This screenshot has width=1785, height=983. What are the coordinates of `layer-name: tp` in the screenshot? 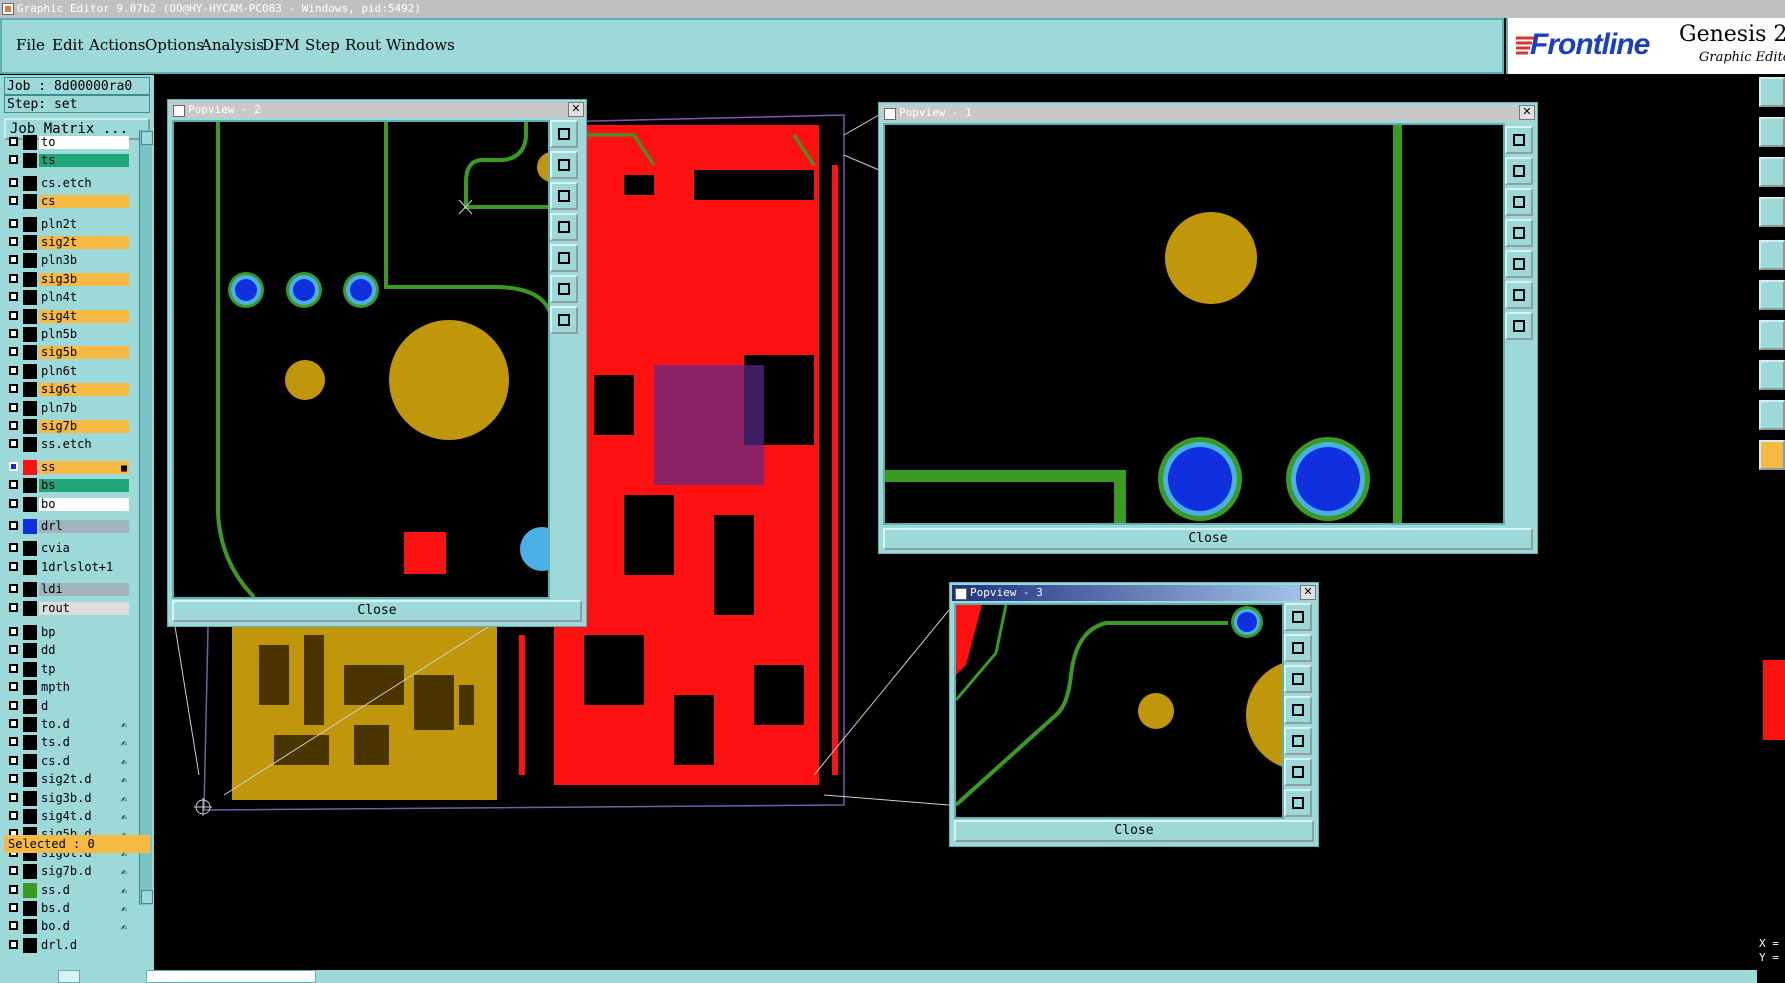 It's located at (84, 669).